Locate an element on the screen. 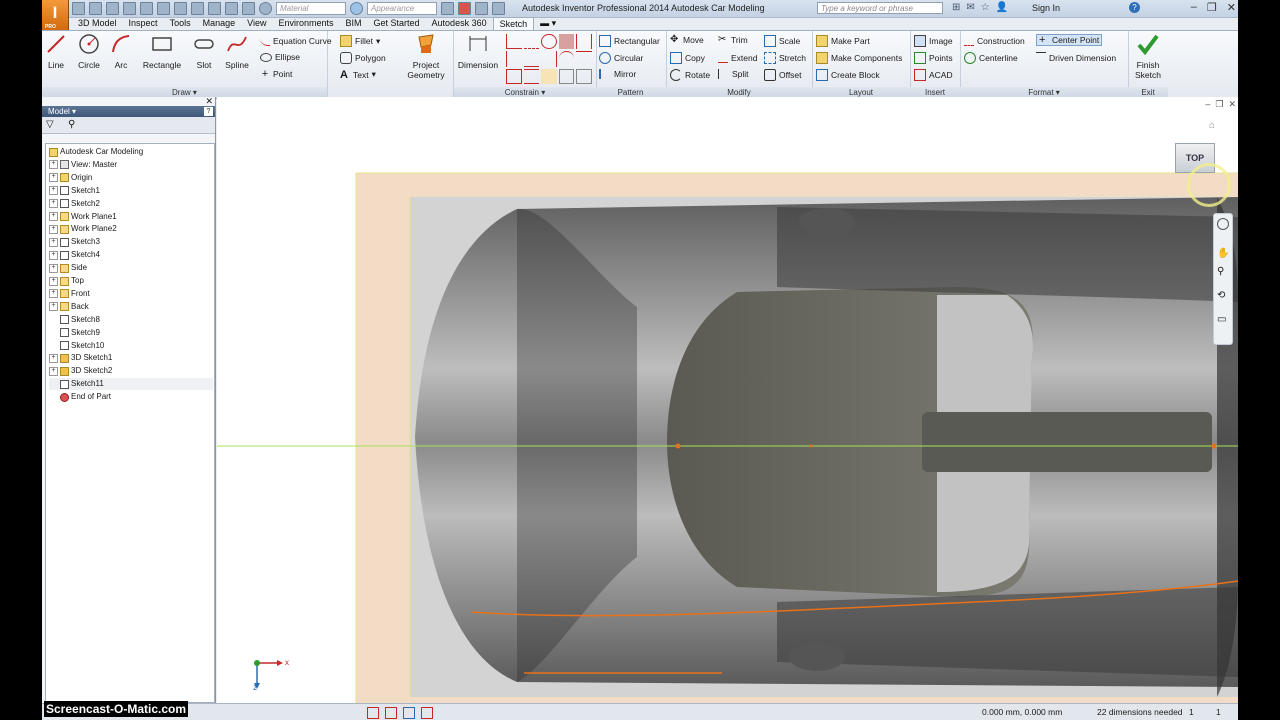  extend-button: Extend is located at coordinates (737, 57).